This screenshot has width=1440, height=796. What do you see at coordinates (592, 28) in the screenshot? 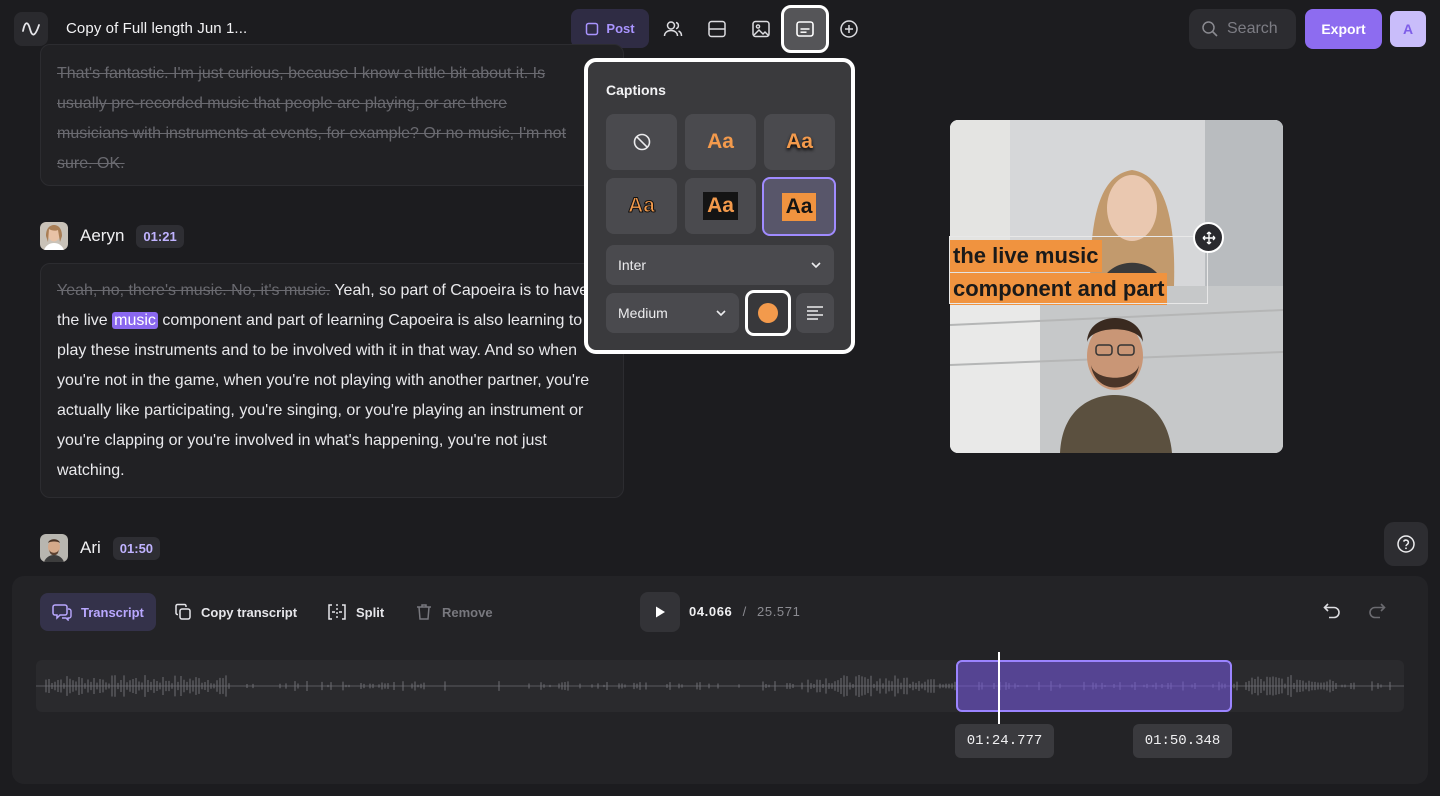
I see `square-icon` at bounding box center [592, 28].